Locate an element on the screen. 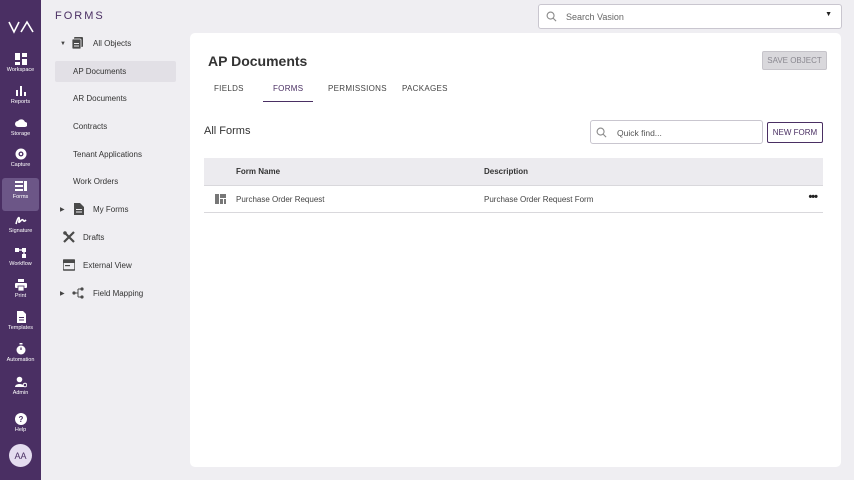 This screenshot has height=480, width=854. nav-item-label: Drafts is located at coordinates (94, 237).